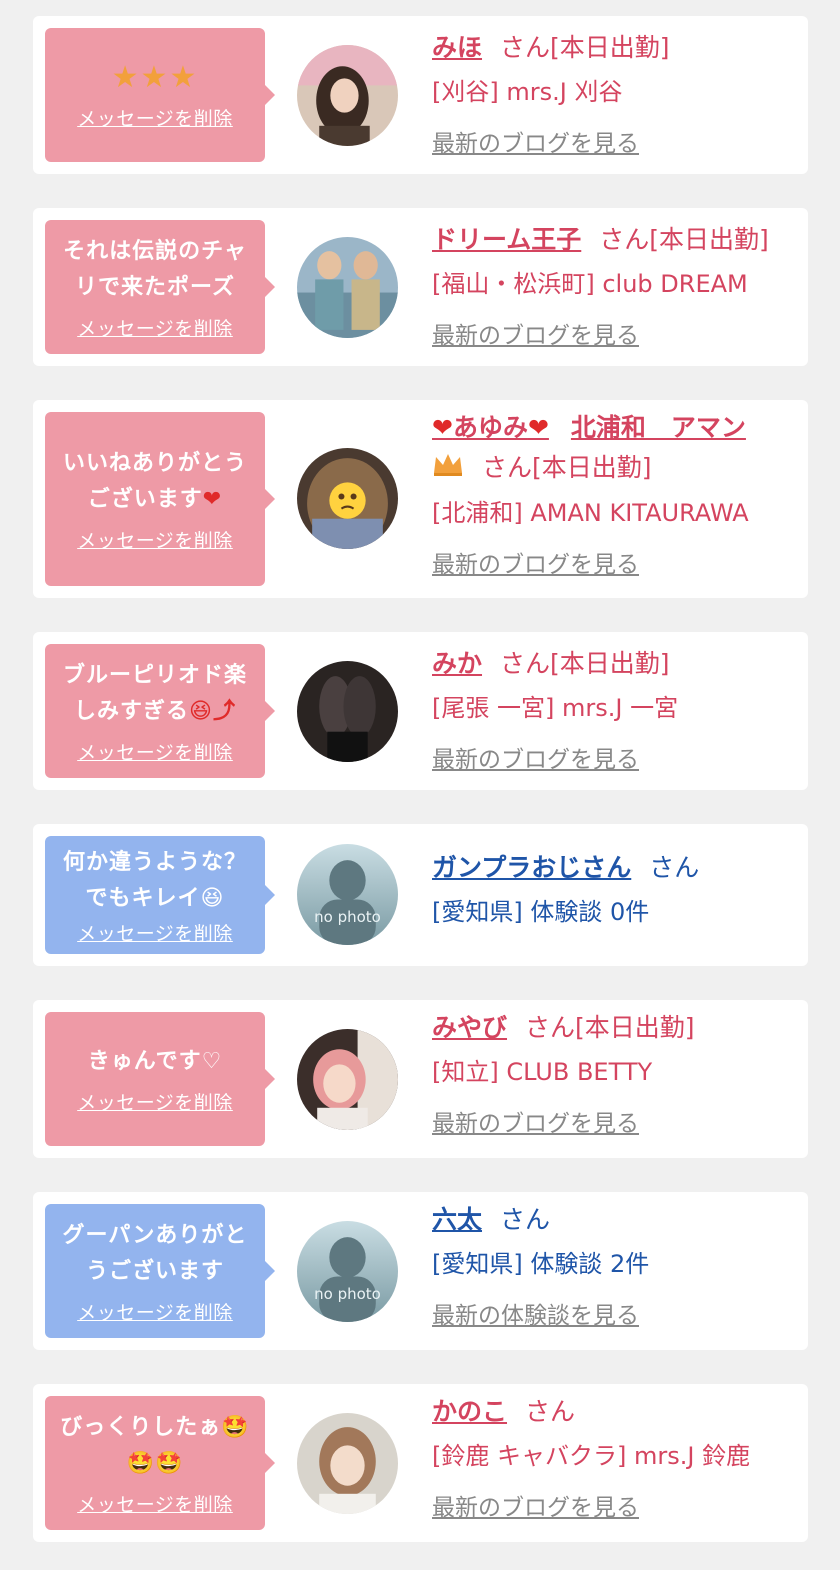 The width and height of the screenshot is (840, 1570). What do you see at coordinates (457, 663) in the screenshot?
I see `user-name-link: みか` at bounding box center [457, 663].